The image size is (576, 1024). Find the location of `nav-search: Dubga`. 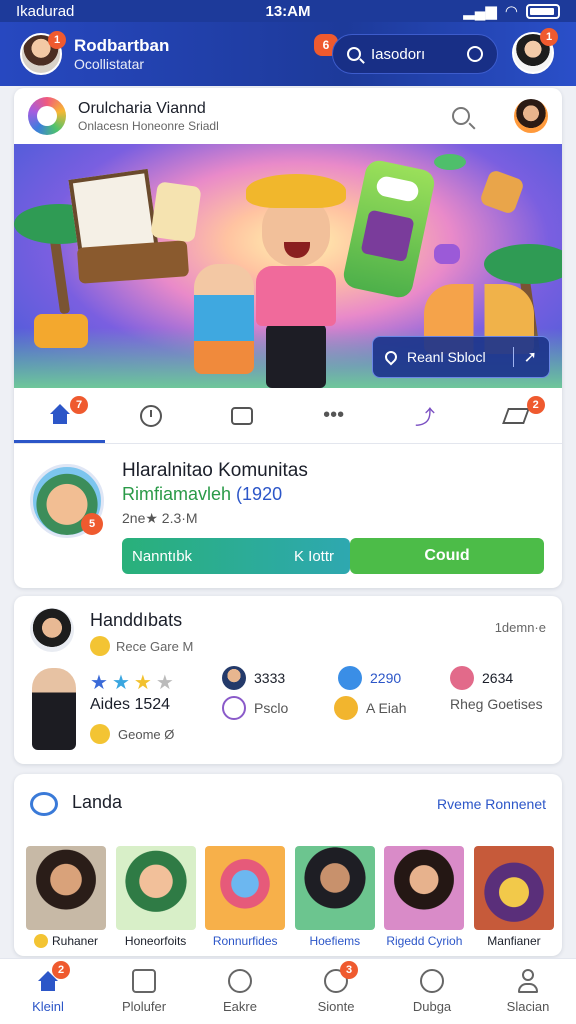

nav-search: Dubga is located at coordinates (432, 991).